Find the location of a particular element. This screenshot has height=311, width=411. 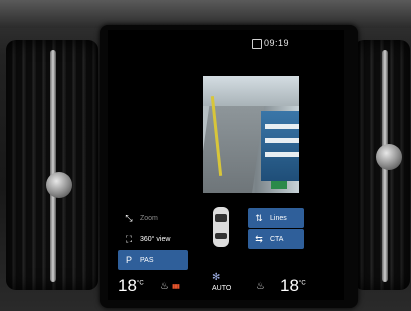

zoom-button: ⤡ Zoom is located at coordinates (153, 218).